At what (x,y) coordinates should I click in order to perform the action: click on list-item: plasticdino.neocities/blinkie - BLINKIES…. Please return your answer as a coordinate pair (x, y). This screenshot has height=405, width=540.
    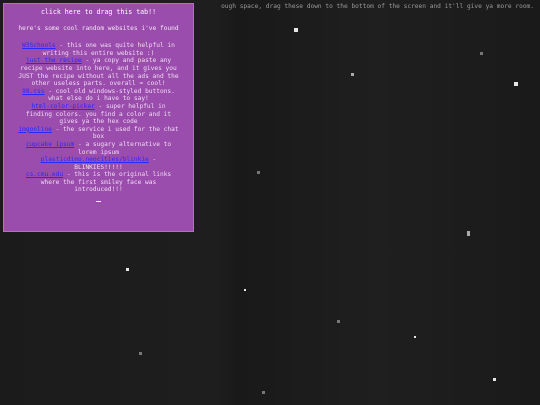
    Looking at the image, I should click on (98, 163).